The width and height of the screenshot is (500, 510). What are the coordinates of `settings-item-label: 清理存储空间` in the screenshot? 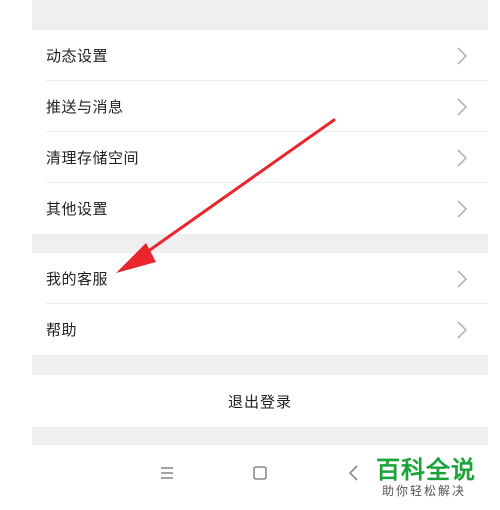 It's located at (93, 158).